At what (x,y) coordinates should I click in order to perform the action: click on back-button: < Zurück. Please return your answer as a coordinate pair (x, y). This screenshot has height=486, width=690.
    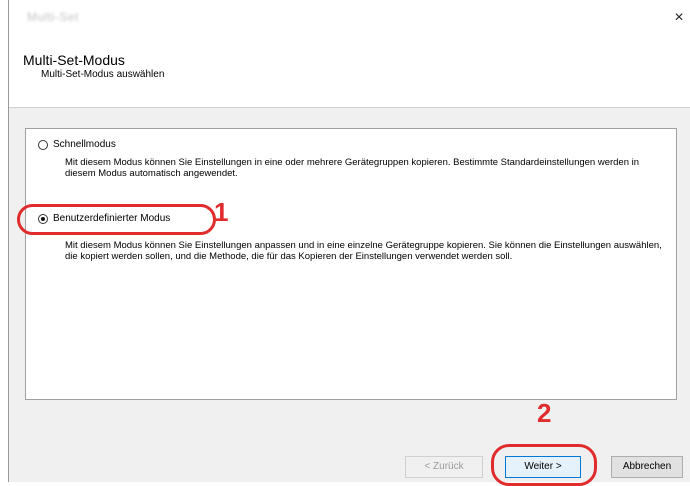
    Looking at the image, I should click on (444, 467).